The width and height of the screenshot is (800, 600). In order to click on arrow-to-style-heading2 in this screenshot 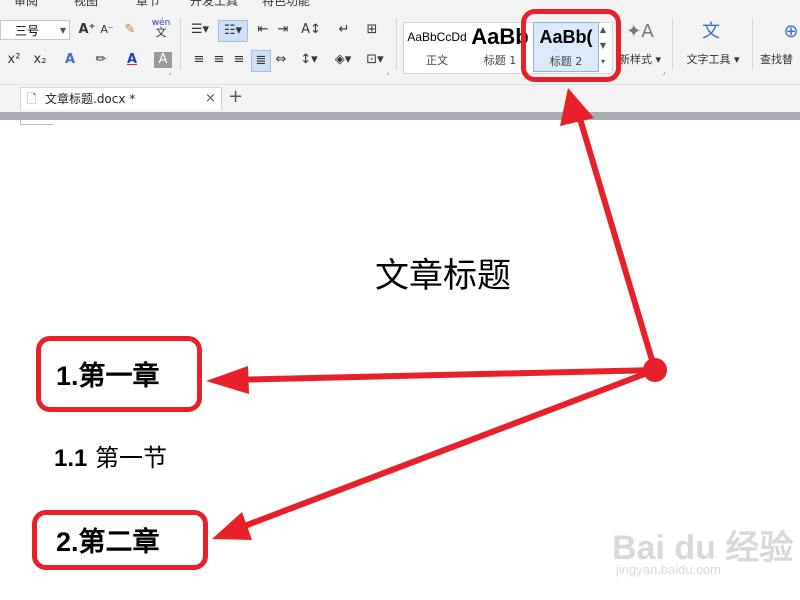, I will do `click(616, 241)`.